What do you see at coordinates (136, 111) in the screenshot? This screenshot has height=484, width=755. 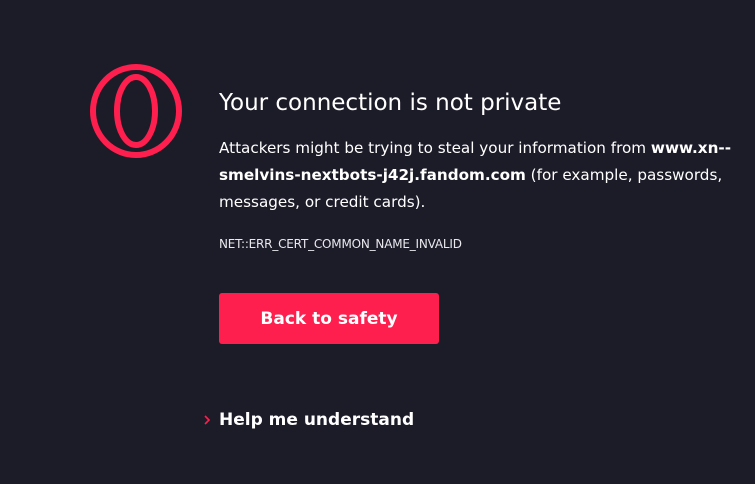 I see `opera-logo-icon` at bounding box center [136, 111].